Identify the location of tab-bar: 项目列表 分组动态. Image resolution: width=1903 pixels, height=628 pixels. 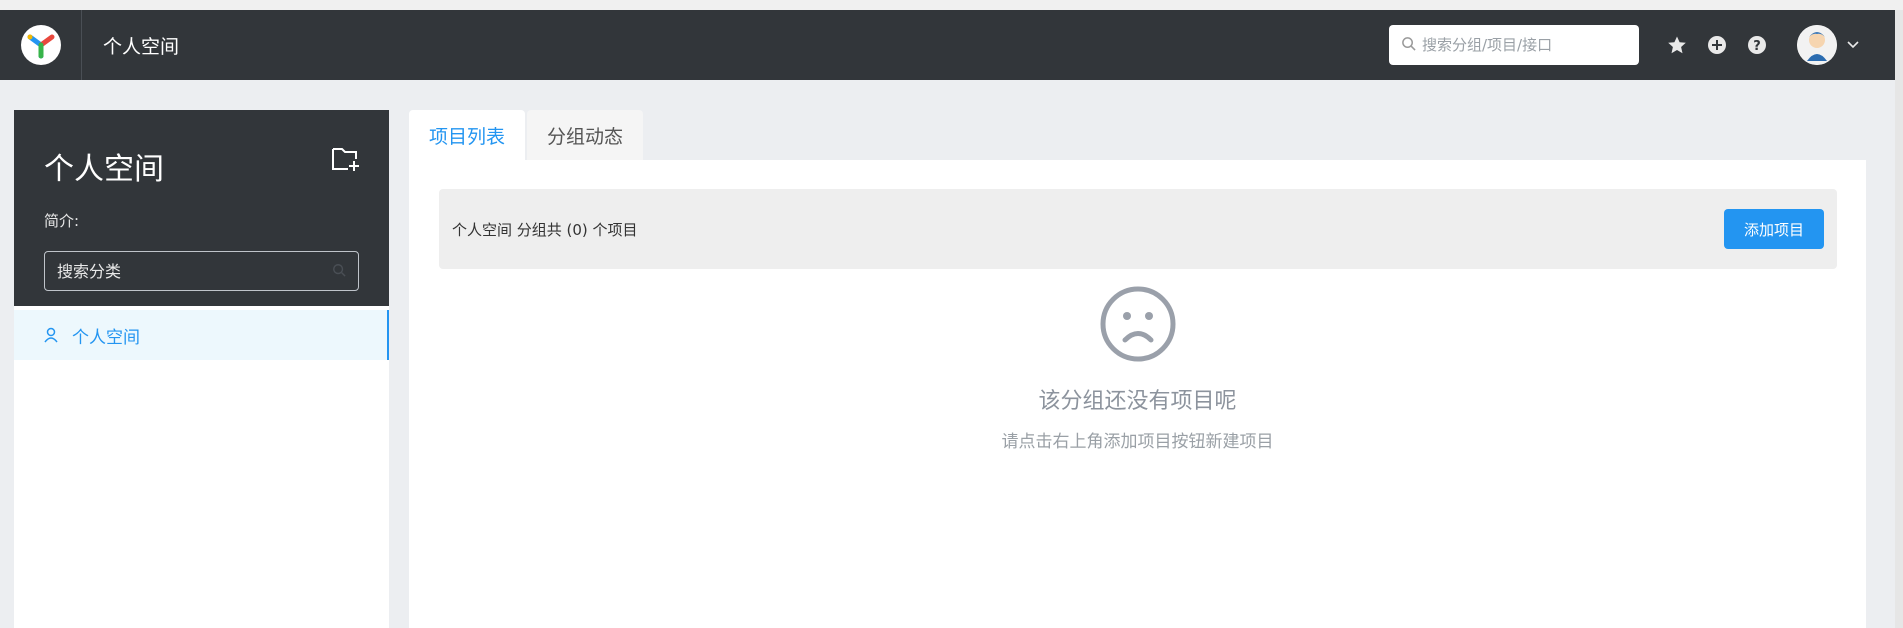
(527, 135).